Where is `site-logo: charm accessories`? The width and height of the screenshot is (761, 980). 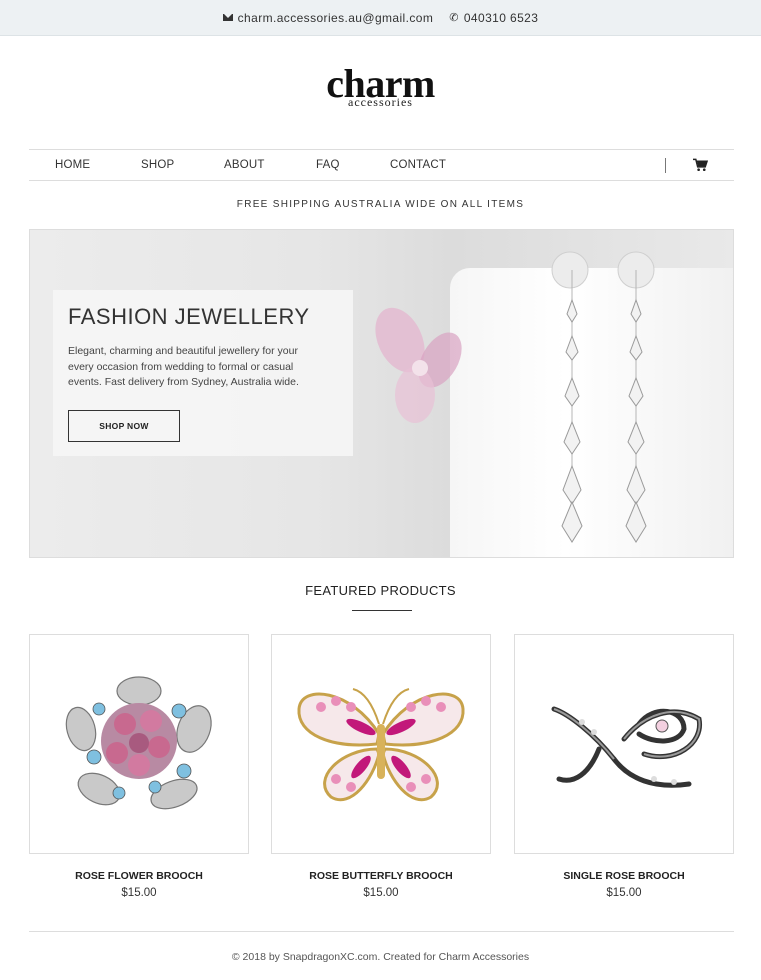 site-logo: charm accessories is located at coordinates (380, 86).